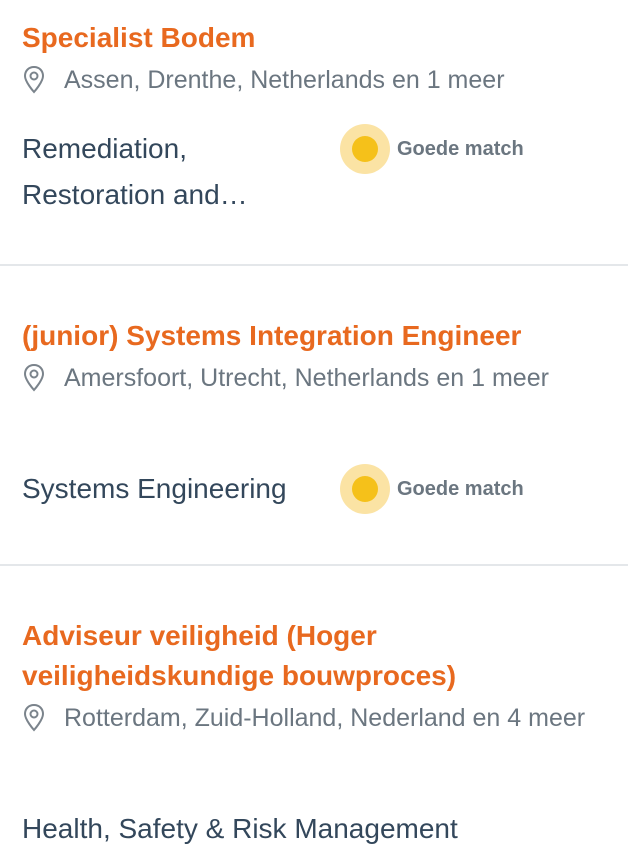 This screenshot has height=868, width=628. I want to click on job-category: Health, Safety & Risk Management, so click(240, 828).